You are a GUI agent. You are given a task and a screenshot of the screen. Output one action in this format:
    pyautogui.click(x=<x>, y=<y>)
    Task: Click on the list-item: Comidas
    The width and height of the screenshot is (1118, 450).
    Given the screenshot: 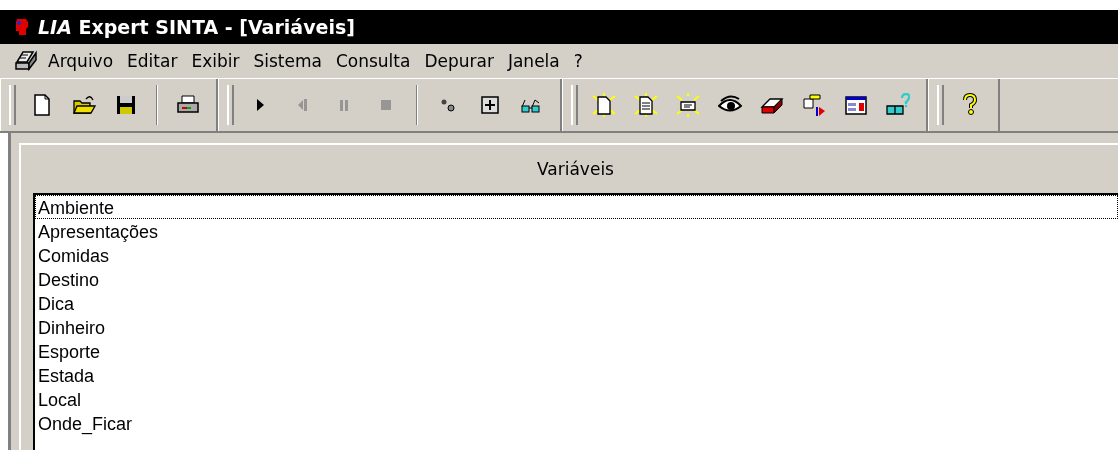 What is the action you would take?
    pyautogui.click(x=576, y=255)
    